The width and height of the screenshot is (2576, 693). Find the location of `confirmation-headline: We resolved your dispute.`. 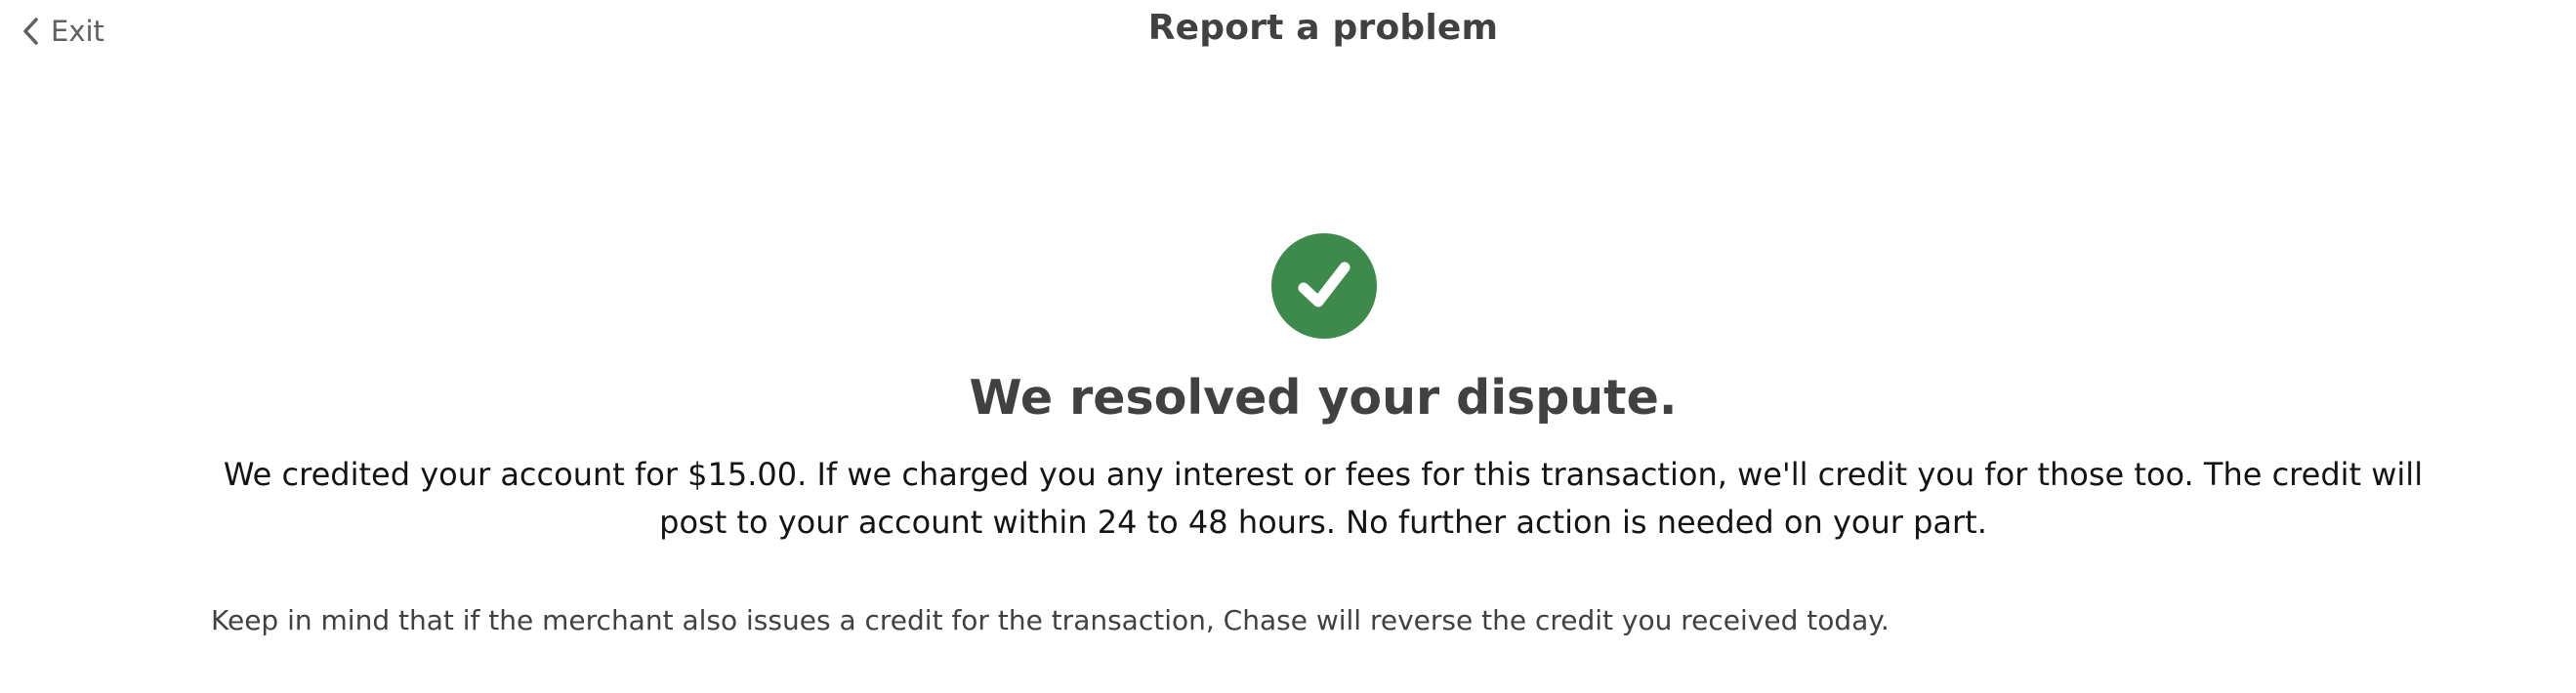

confirmation-headline: We resolved your dispute. is located at coordinates (1323, 398).